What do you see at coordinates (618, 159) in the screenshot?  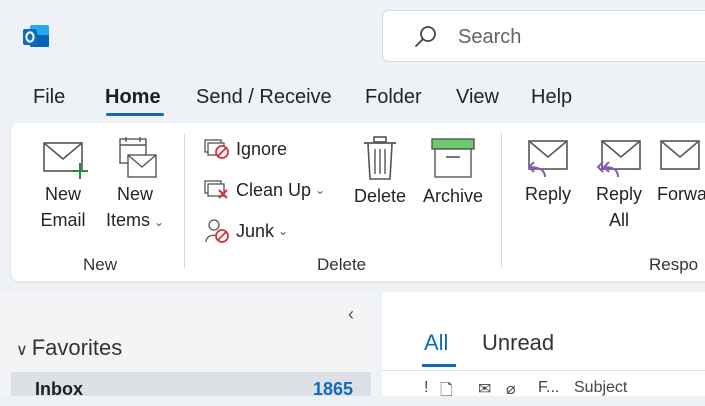 I see `reply-all-icon` at bounding box center [618, 159].